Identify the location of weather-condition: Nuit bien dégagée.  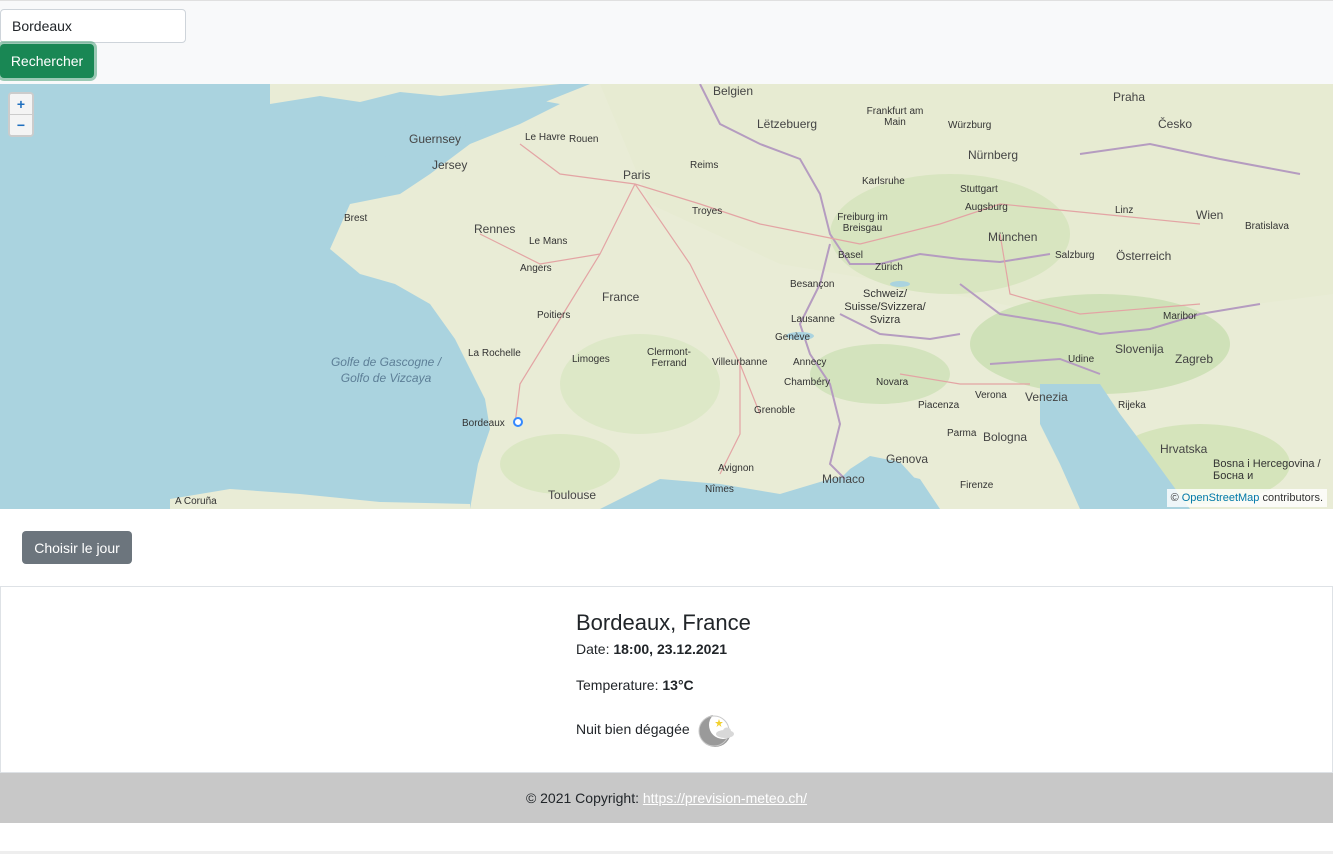
(633, 729).